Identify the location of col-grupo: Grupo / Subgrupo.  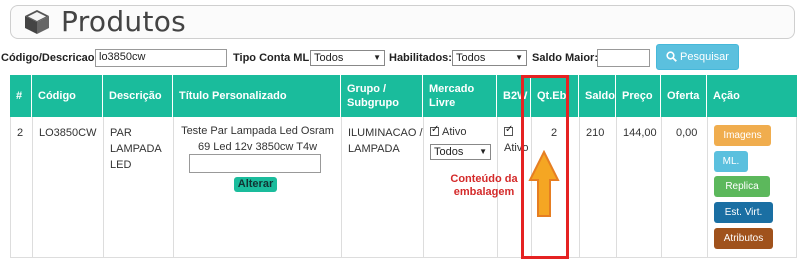
(382, 96).